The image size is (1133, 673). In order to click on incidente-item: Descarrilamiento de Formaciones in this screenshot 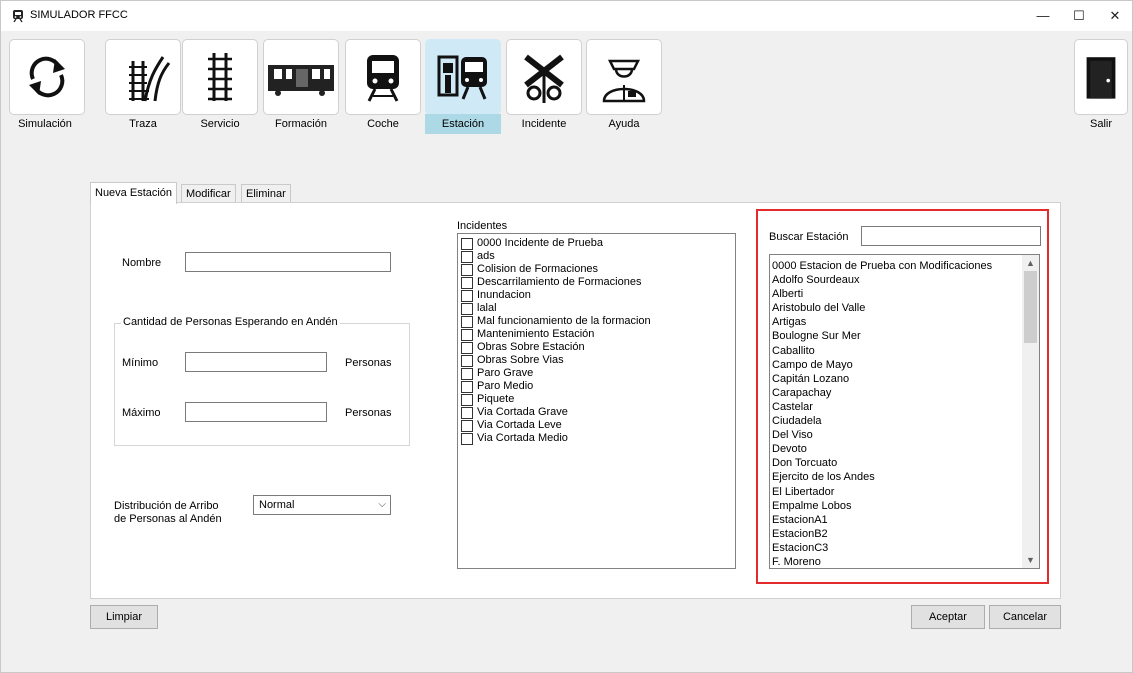, I will do `click(596, 282)`.